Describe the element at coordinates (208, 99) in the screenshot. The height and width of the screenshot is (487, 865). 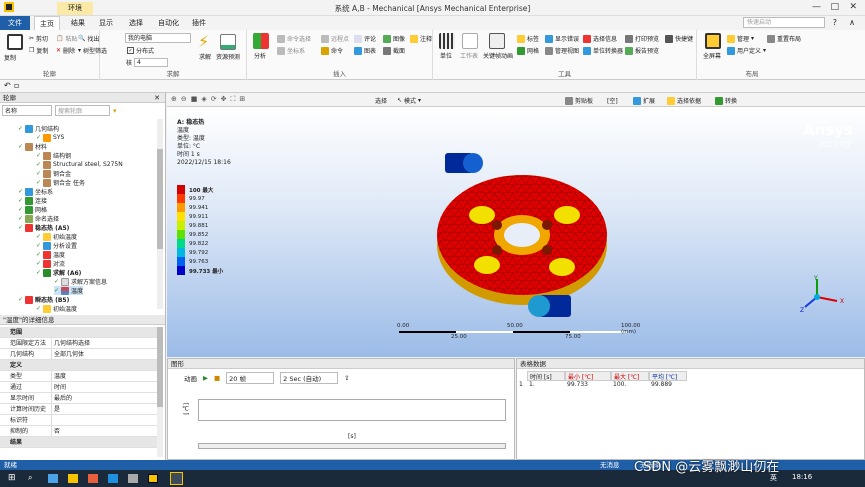
I see `zoom-tools: ⊕ ⊖ ■ ◈ ⟳ ✥ ⛶ ⊞` at that location.